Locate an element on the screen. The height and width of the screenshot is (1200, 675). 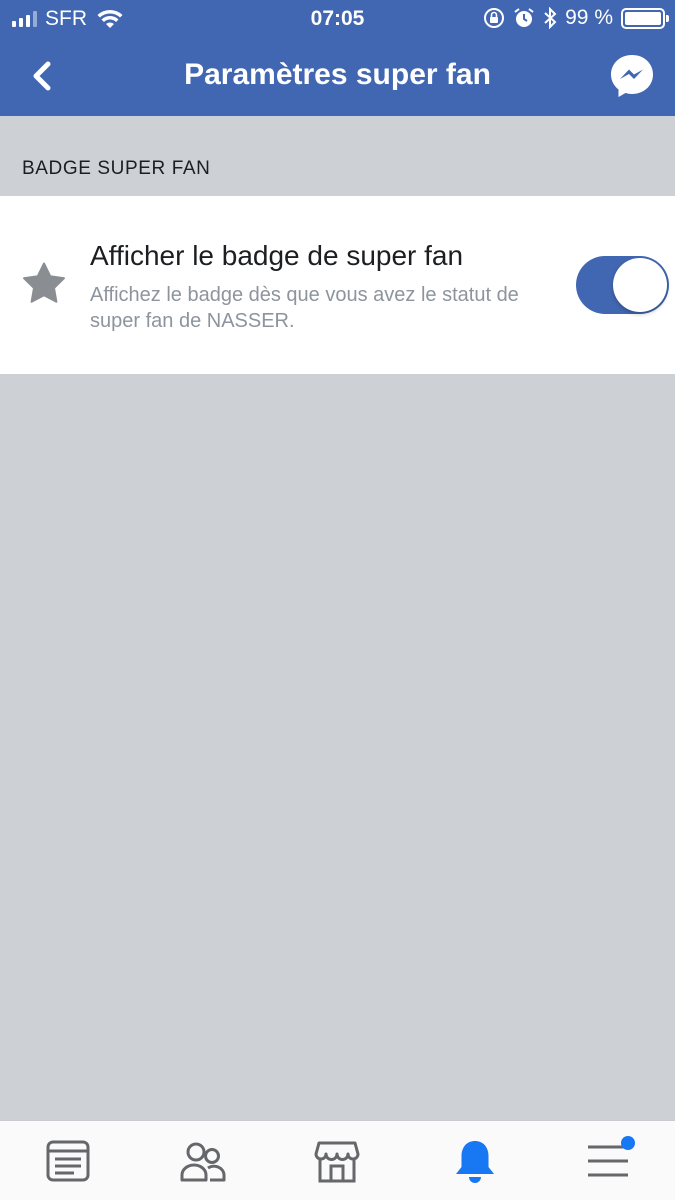
tab-friends is located at coordinates (203, 1161).